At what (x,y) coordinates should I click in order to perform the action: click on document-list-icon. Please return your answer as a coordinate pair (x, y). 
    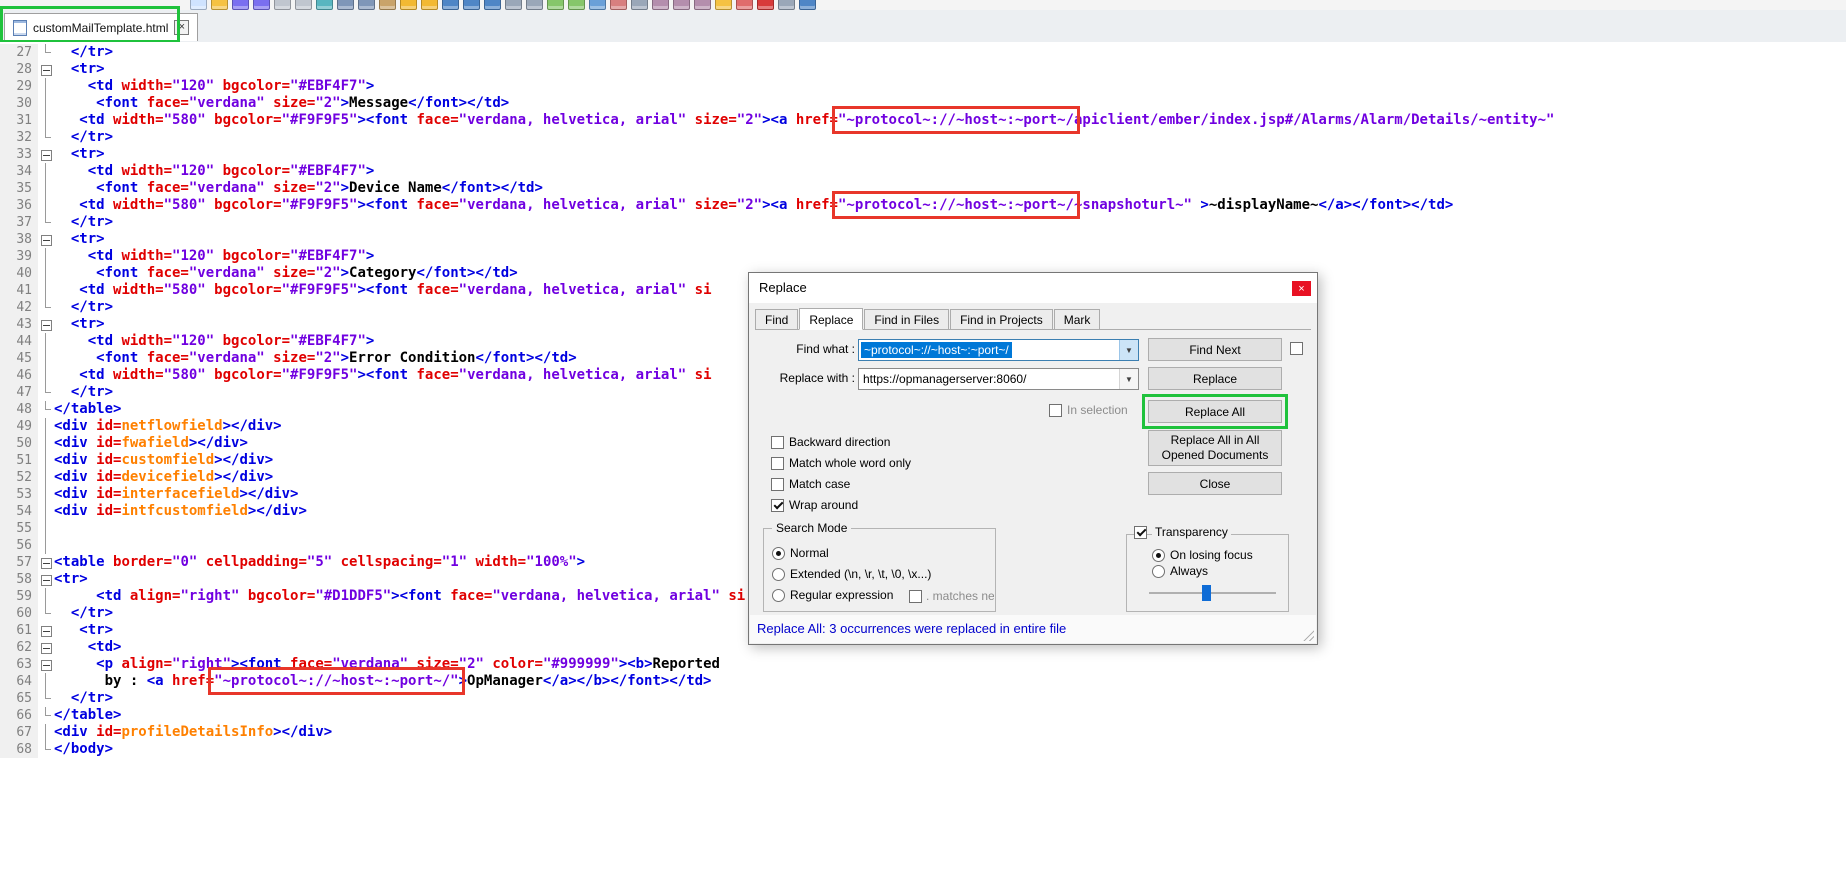
    Looking at the image, I should click on (702, 5).